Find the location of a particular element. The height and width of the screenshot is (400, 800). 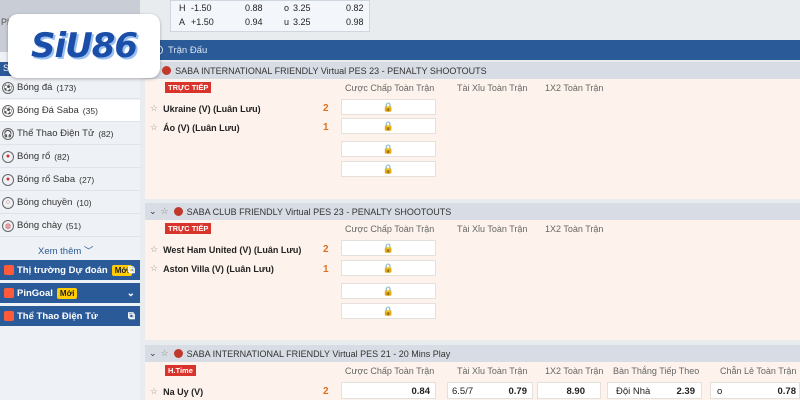

sidebar-item-bong-chay: ◍ Bóng chày (51) is located at coordinates (70, 226).